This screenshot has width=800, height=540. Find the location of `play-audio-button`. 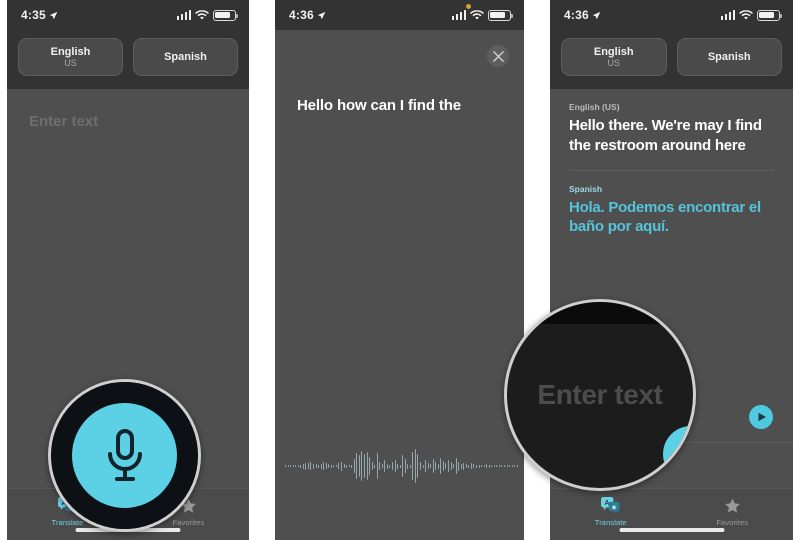

play-audio-button is located at coordinates (761, 417).